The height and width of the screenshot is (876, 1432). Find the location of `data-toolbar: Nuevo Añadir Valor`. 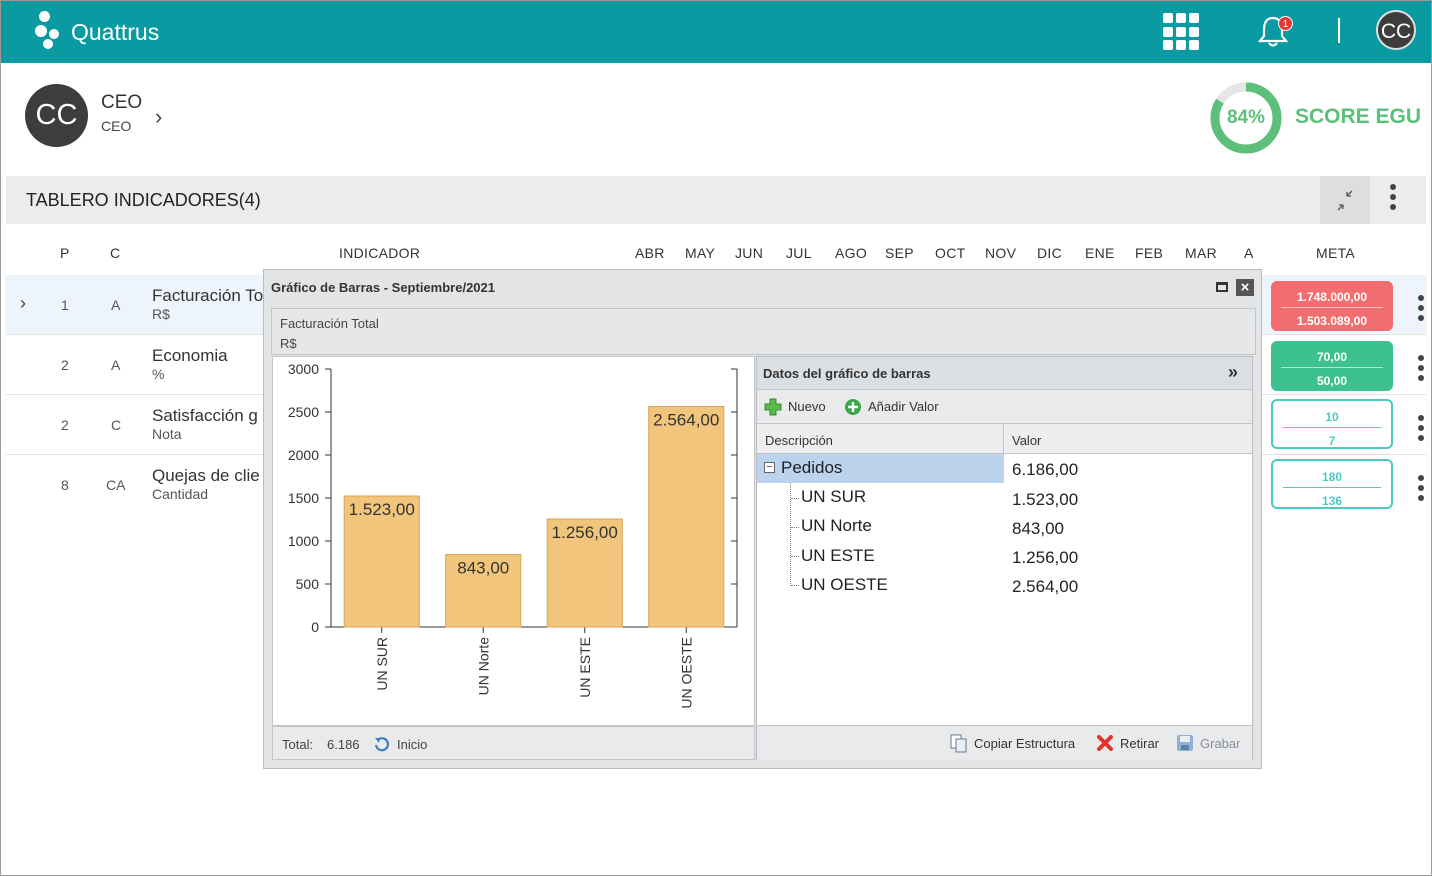

data-toolbar: Nuevo Añadir Valor is located at coordinates (1004, 407).